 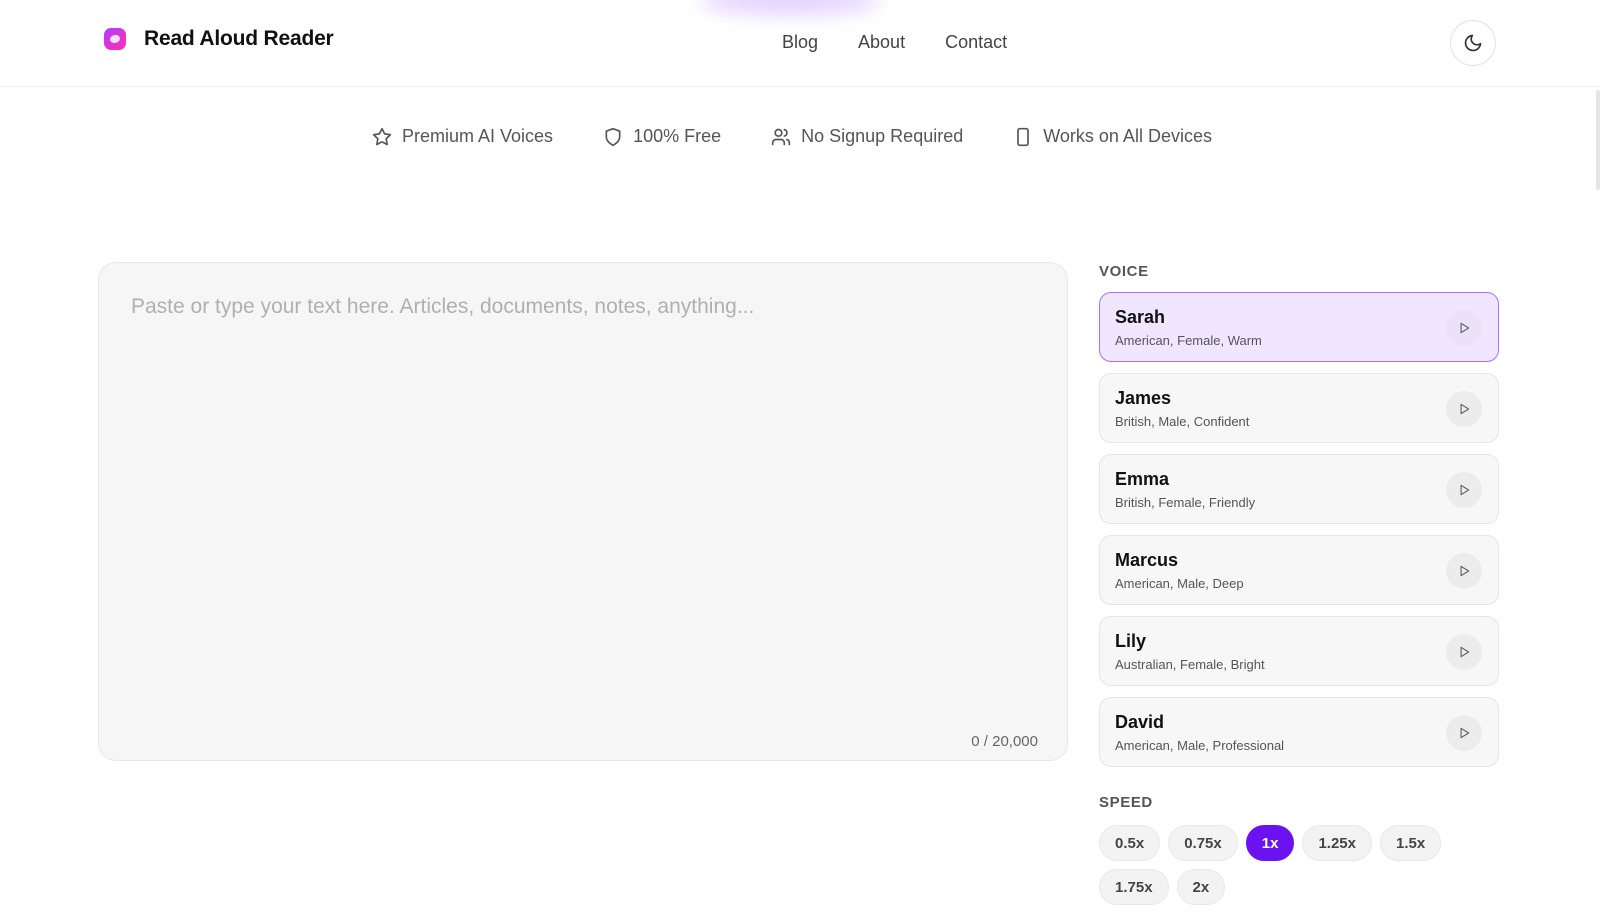 I want to click on speed-option-0-5x: 0.5x, so click(x=1130, y=843).